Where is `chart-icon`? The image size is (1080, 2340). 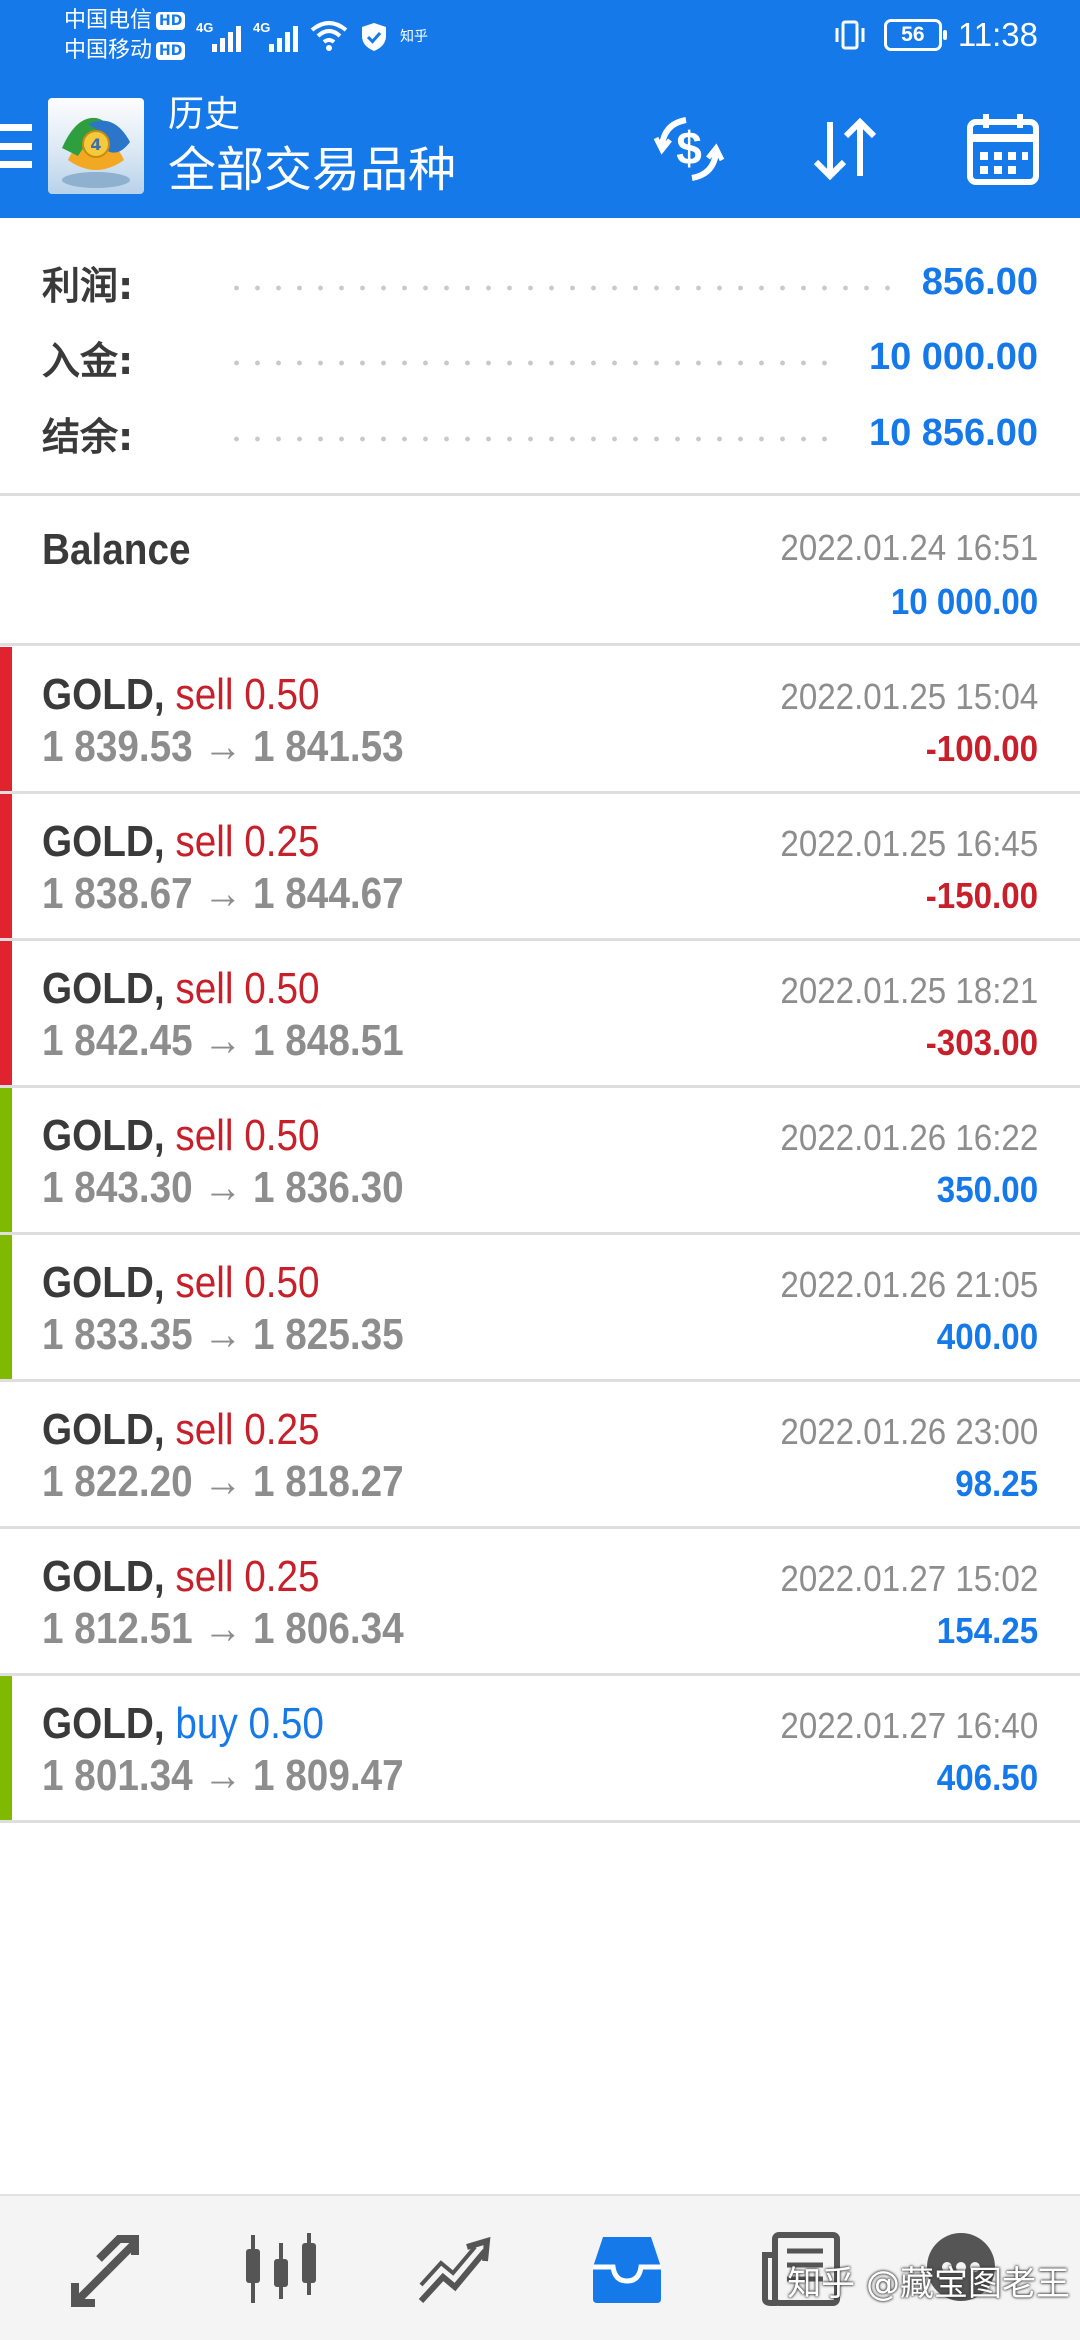 chart-icon is located at coordinates (281, 2269).